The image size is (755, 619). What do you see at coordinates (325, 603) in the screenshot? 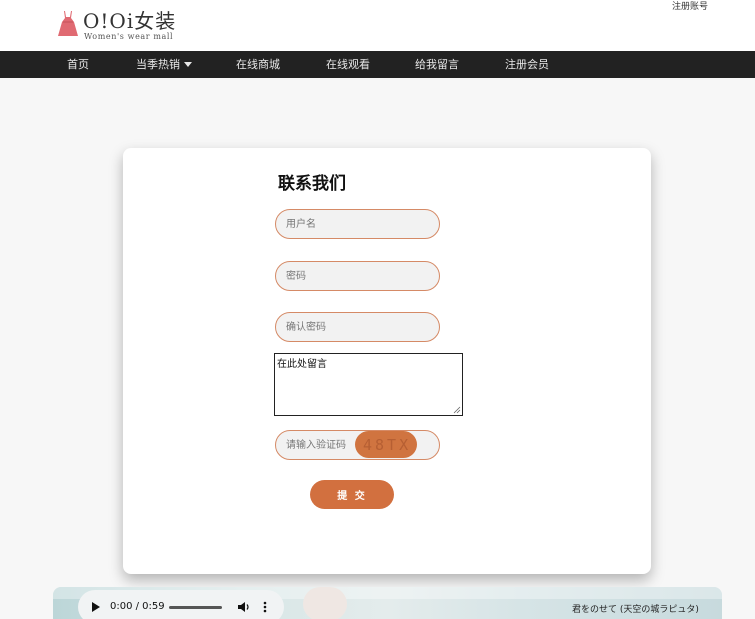
I see `banner-decoration` at bounding box center [325, 603].